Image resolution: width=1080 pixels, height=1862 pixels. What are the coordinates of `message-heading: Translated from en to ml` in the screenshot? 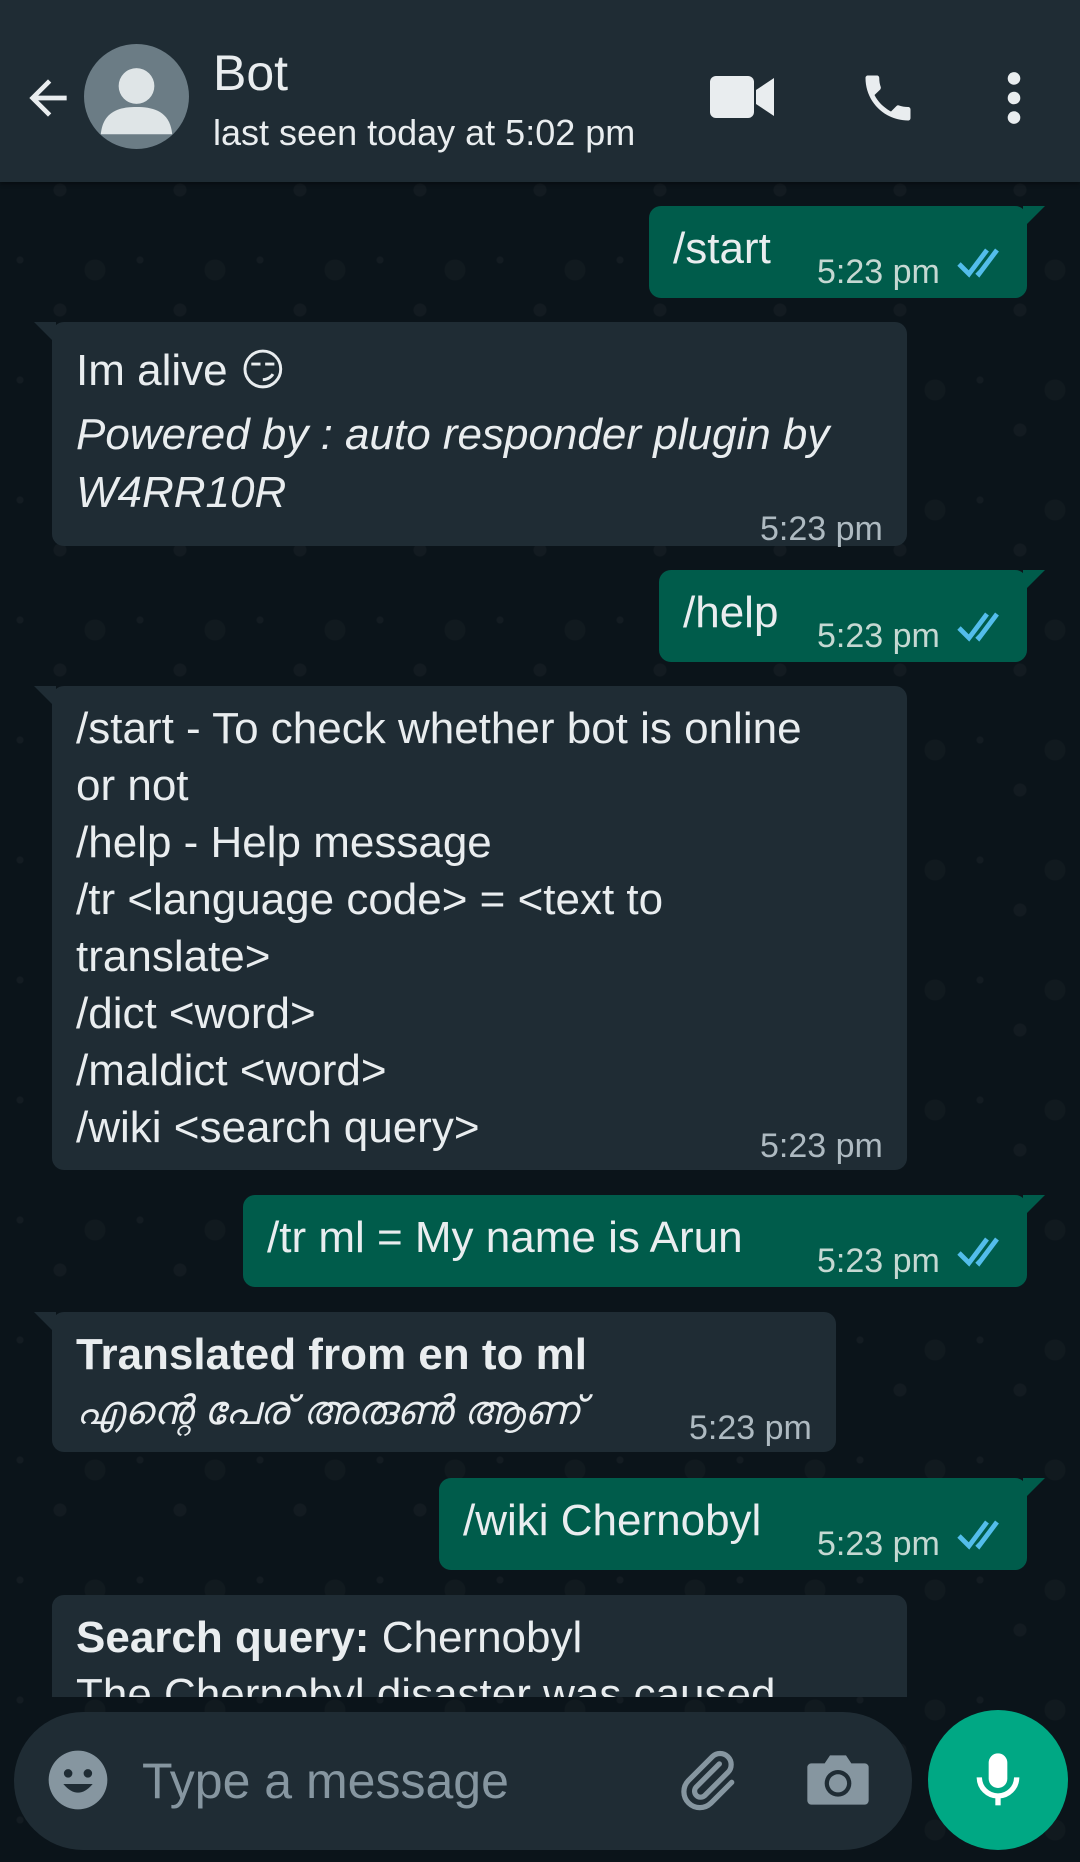 It's located at (331, 1354).